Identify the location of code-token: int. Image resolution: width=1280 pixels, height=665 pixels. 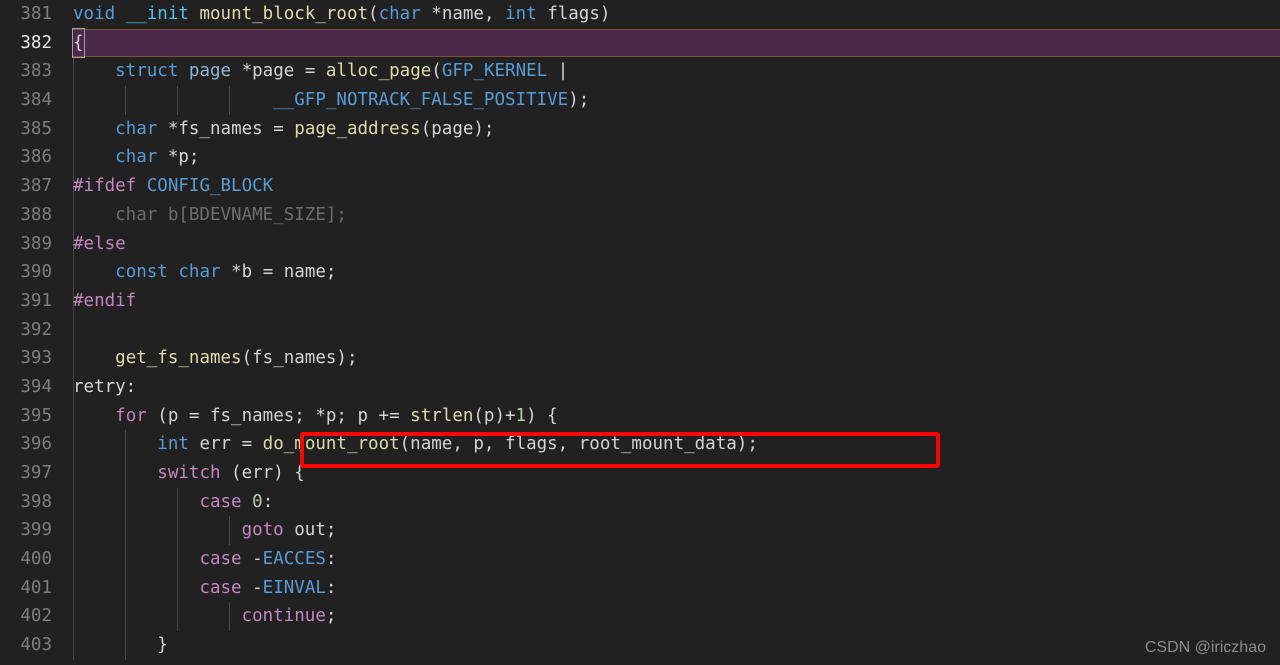
(521, 14).